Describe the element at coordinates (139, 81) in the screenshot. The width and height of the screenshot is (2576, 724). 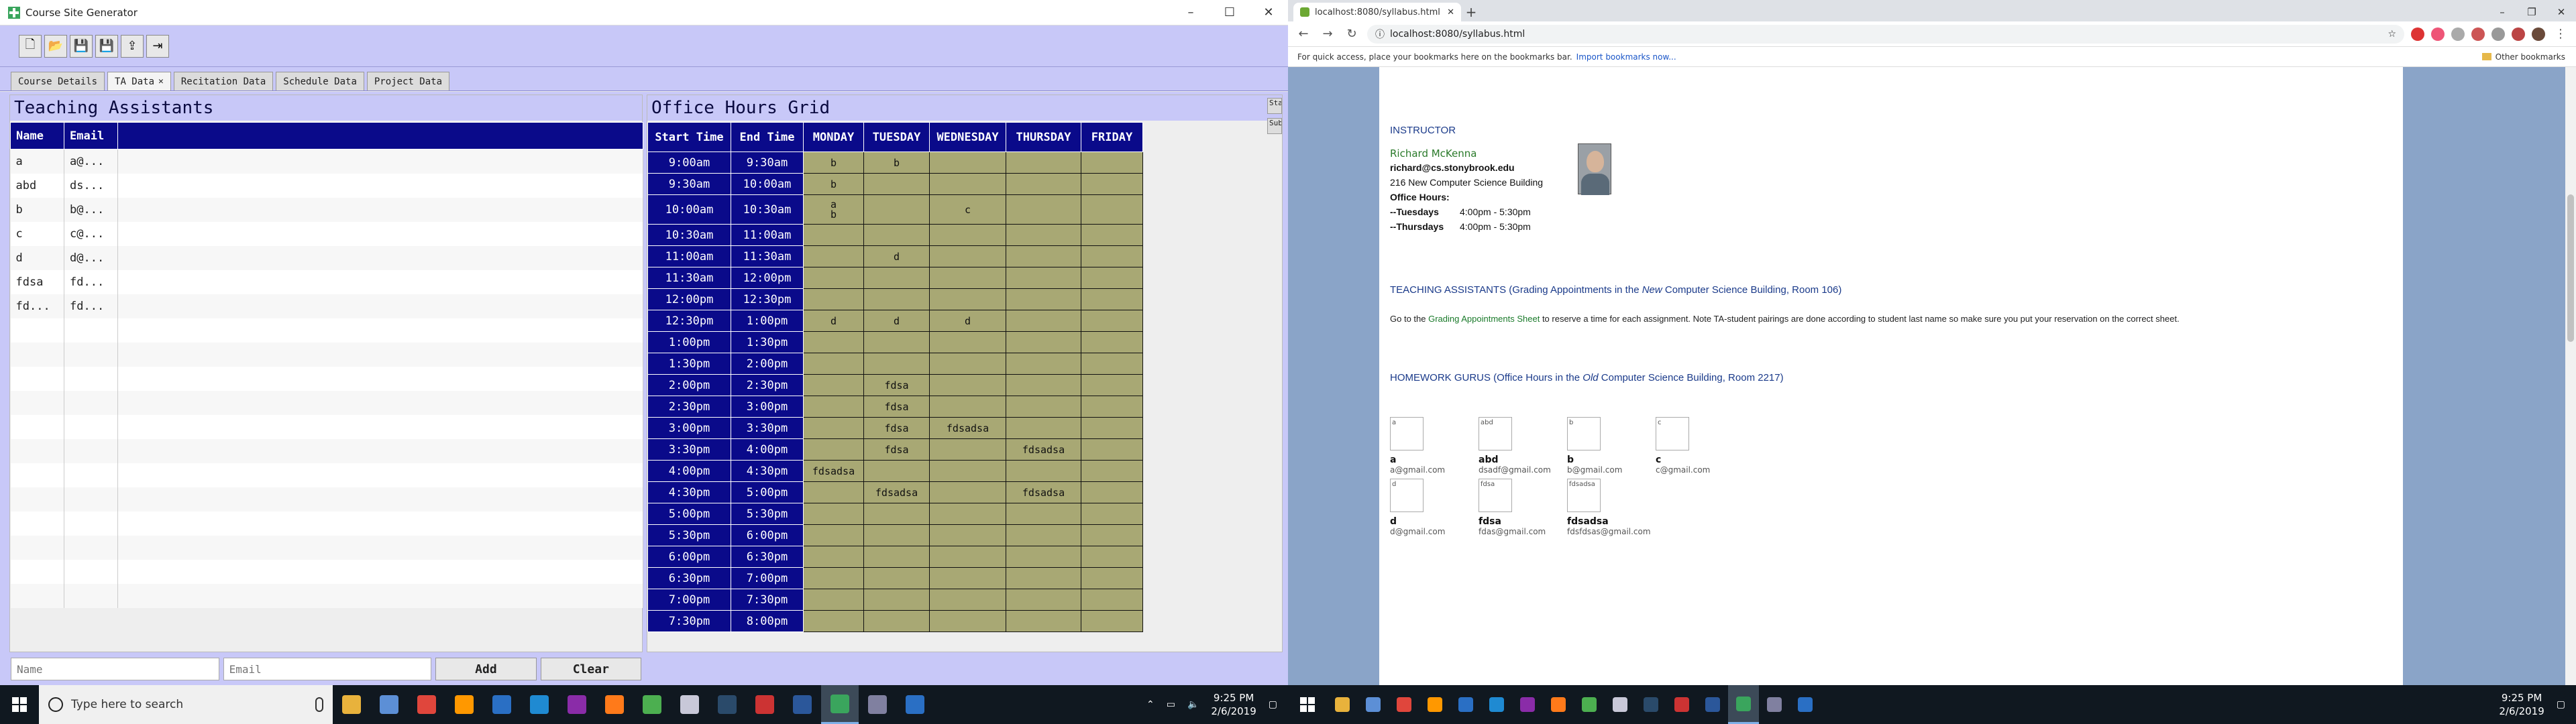
I see `tab-ta-data: TA Data ✕` at that location.